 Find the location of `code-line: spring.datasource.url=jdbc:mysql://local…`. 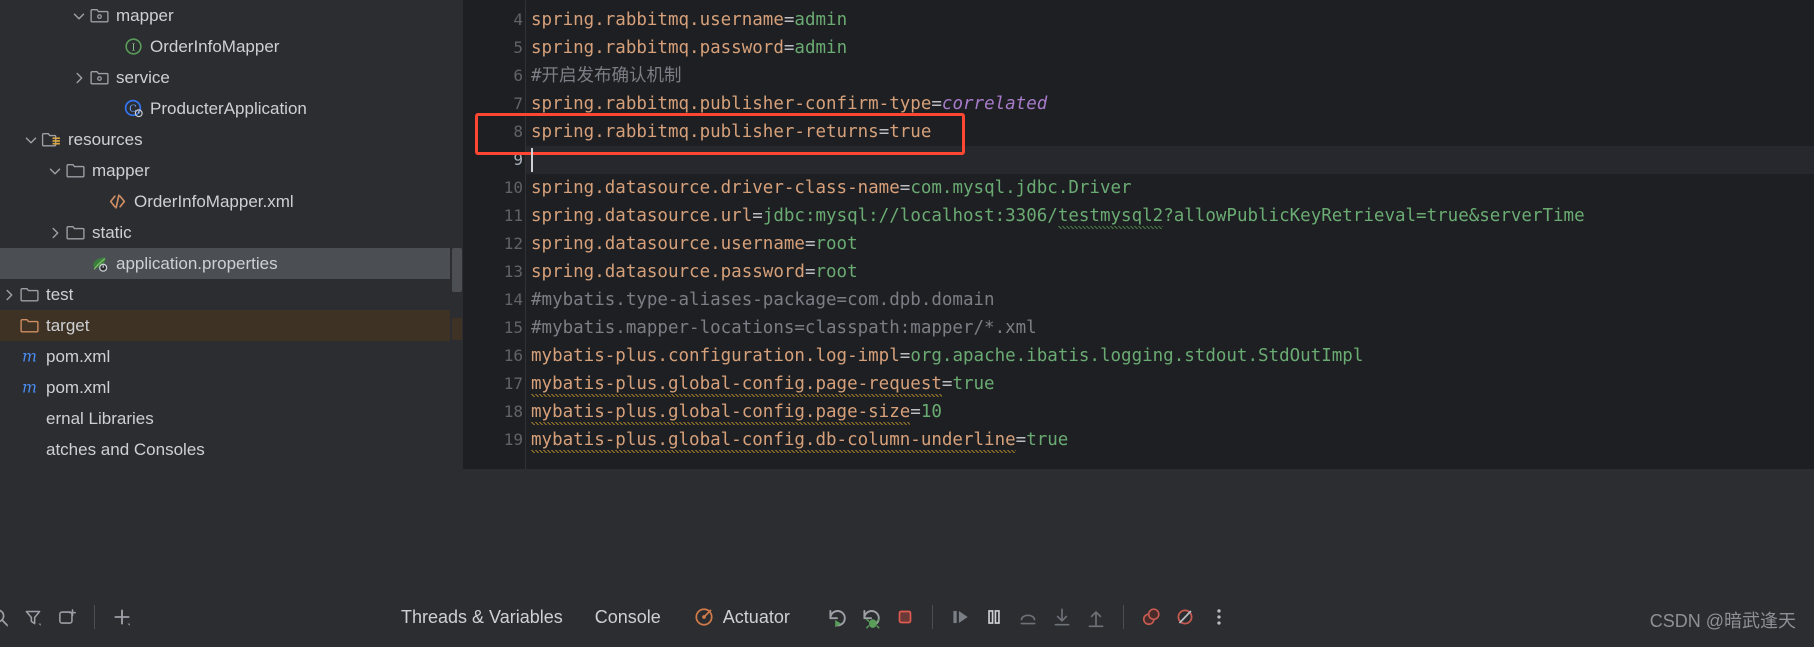

code-line: spring.datasource.url=jdbc:mysql://local… is located at coordinates (1058, 216).